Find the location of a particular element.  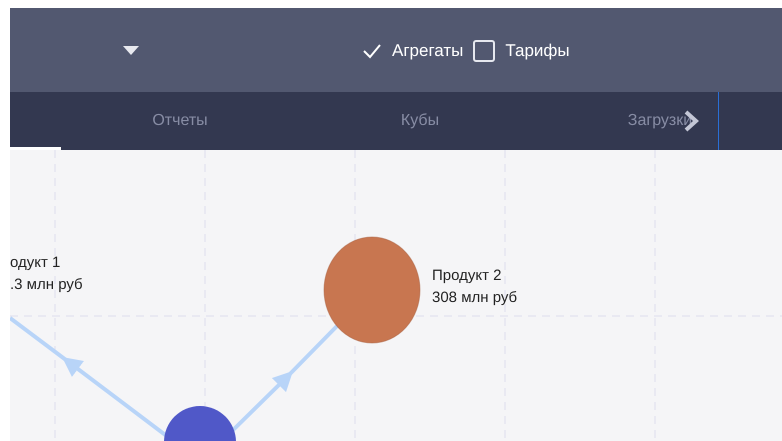

node-value: .3 млн руб is located at coordinates (46, 285).